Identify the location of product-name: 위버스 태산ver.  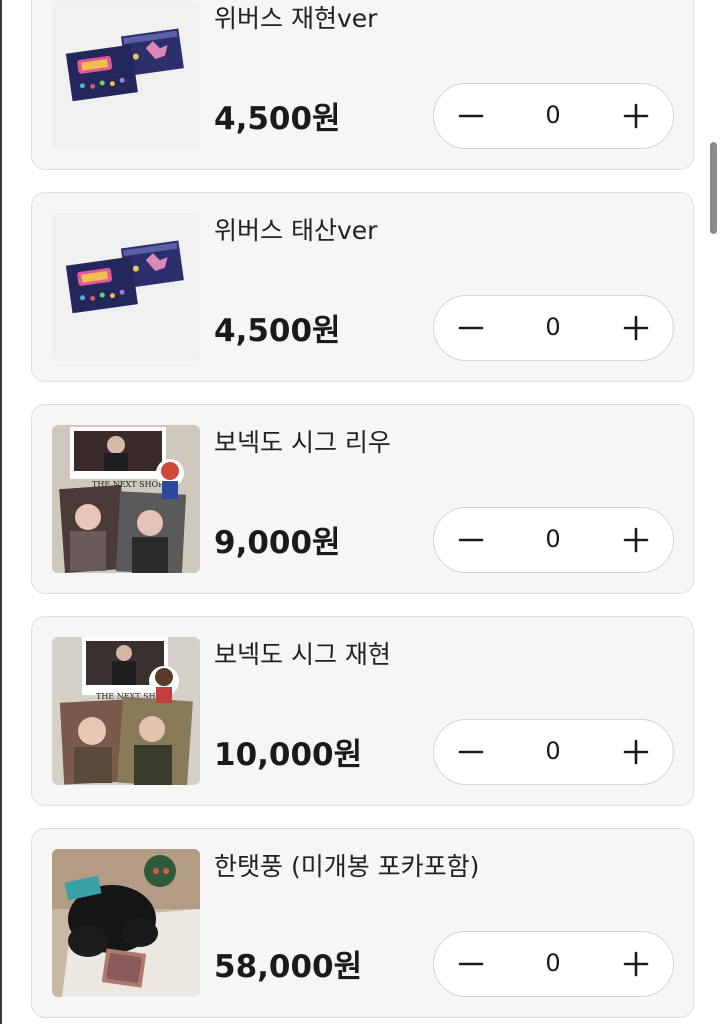
(296, 230).